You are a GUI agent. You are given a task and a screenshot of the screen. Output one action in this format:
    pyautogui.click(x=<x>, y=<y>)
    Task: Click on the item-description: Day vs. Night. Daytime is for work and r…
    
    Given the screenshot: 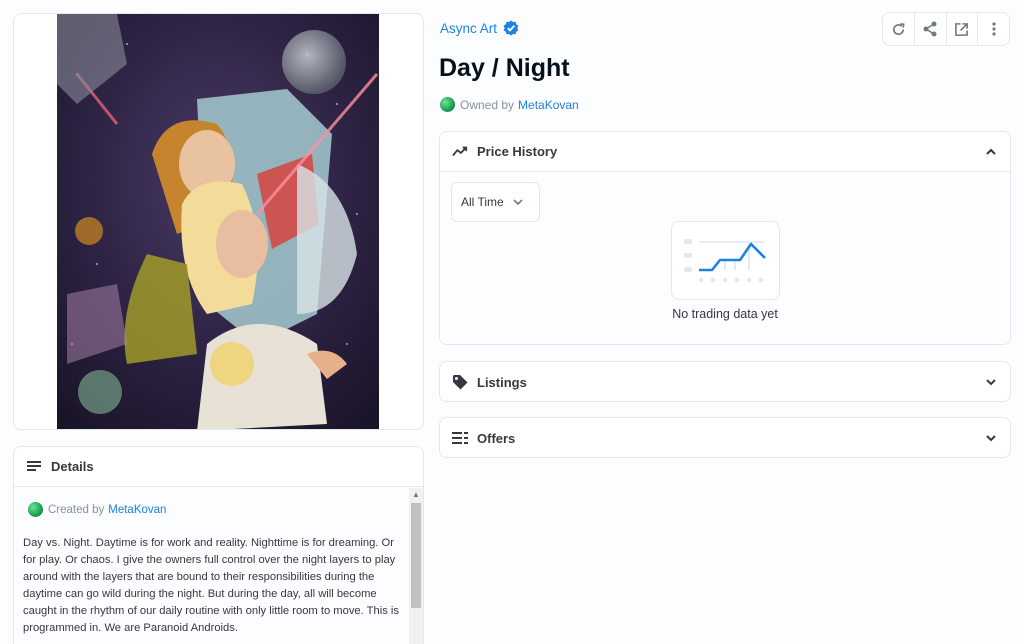 What is the action you would take?
    pyautogui.click(x=211, y=585)
    